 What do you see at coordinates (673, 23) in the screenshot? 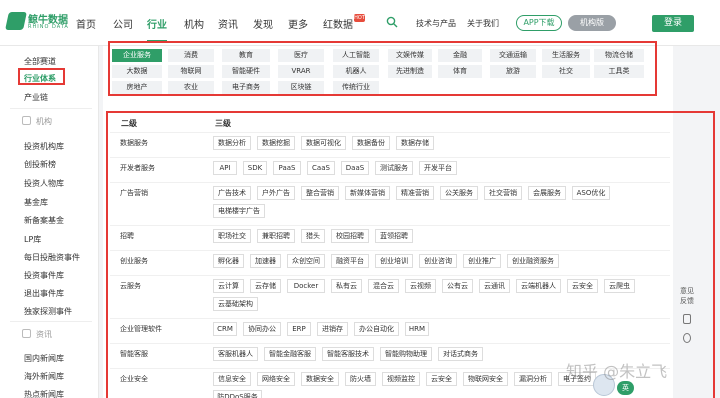
I see `login-button: 登录` at bounding box center [673, 23].